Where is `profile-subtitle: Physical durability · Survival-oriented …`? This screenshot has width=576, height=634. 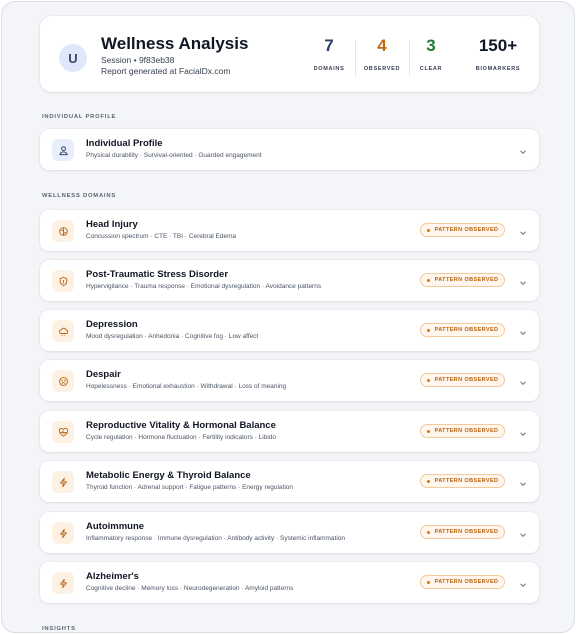 profile-subtitle: Physical durability · Survival-oriented … is located at coordinates (174, 155).